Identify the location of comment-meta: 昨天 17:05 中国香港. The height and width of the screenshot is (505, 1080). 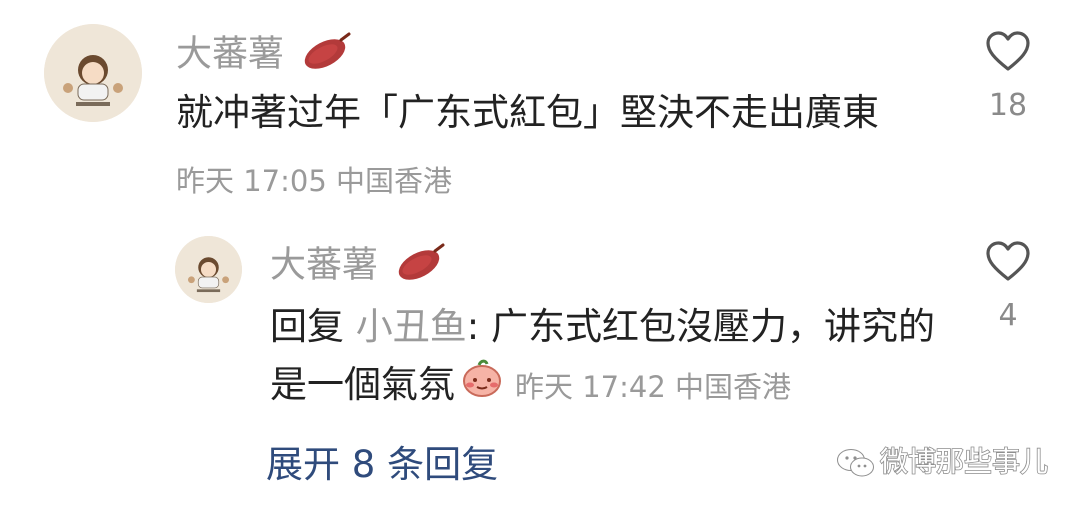
(314, 181).